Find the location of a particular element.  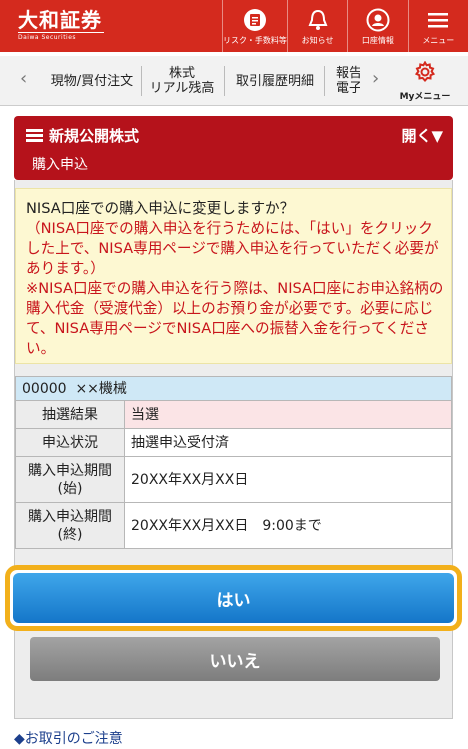

table-row: 購入申込期間 (始) 20XX年XX月XX日 is located at coordinates (233, 479).